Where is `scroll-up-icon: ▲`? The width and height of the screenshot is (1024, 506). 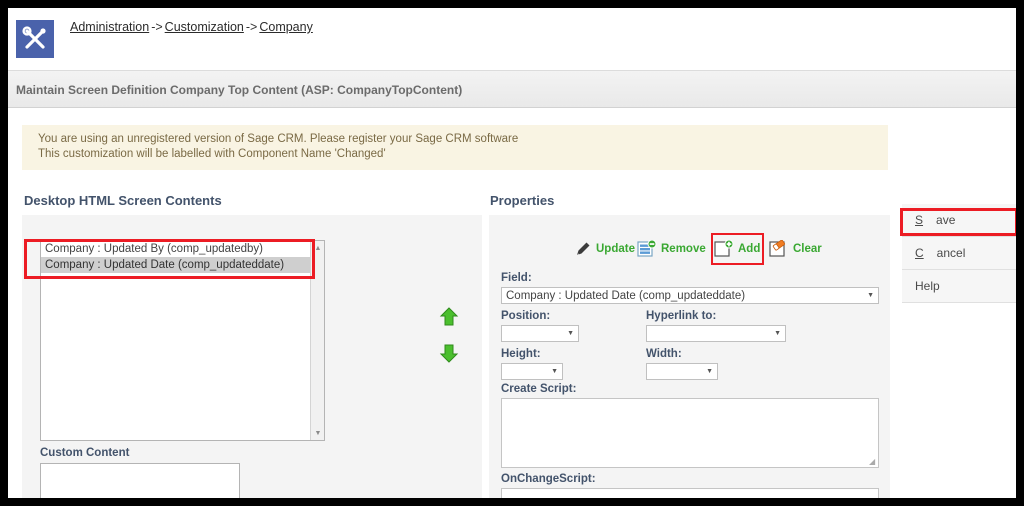
scroll-up-icon: ▲ is located at coordinates (317, 248).